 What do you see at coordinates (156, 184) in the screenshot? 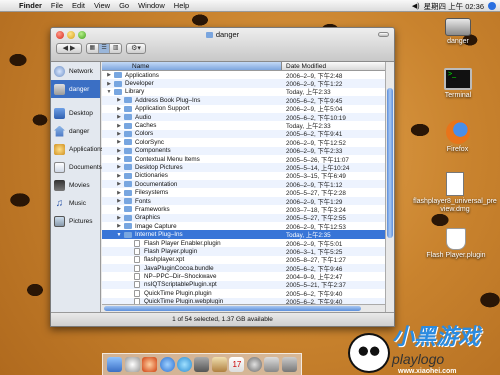
I see `list-item-label: Documentation` at bounding box center [156, 184].